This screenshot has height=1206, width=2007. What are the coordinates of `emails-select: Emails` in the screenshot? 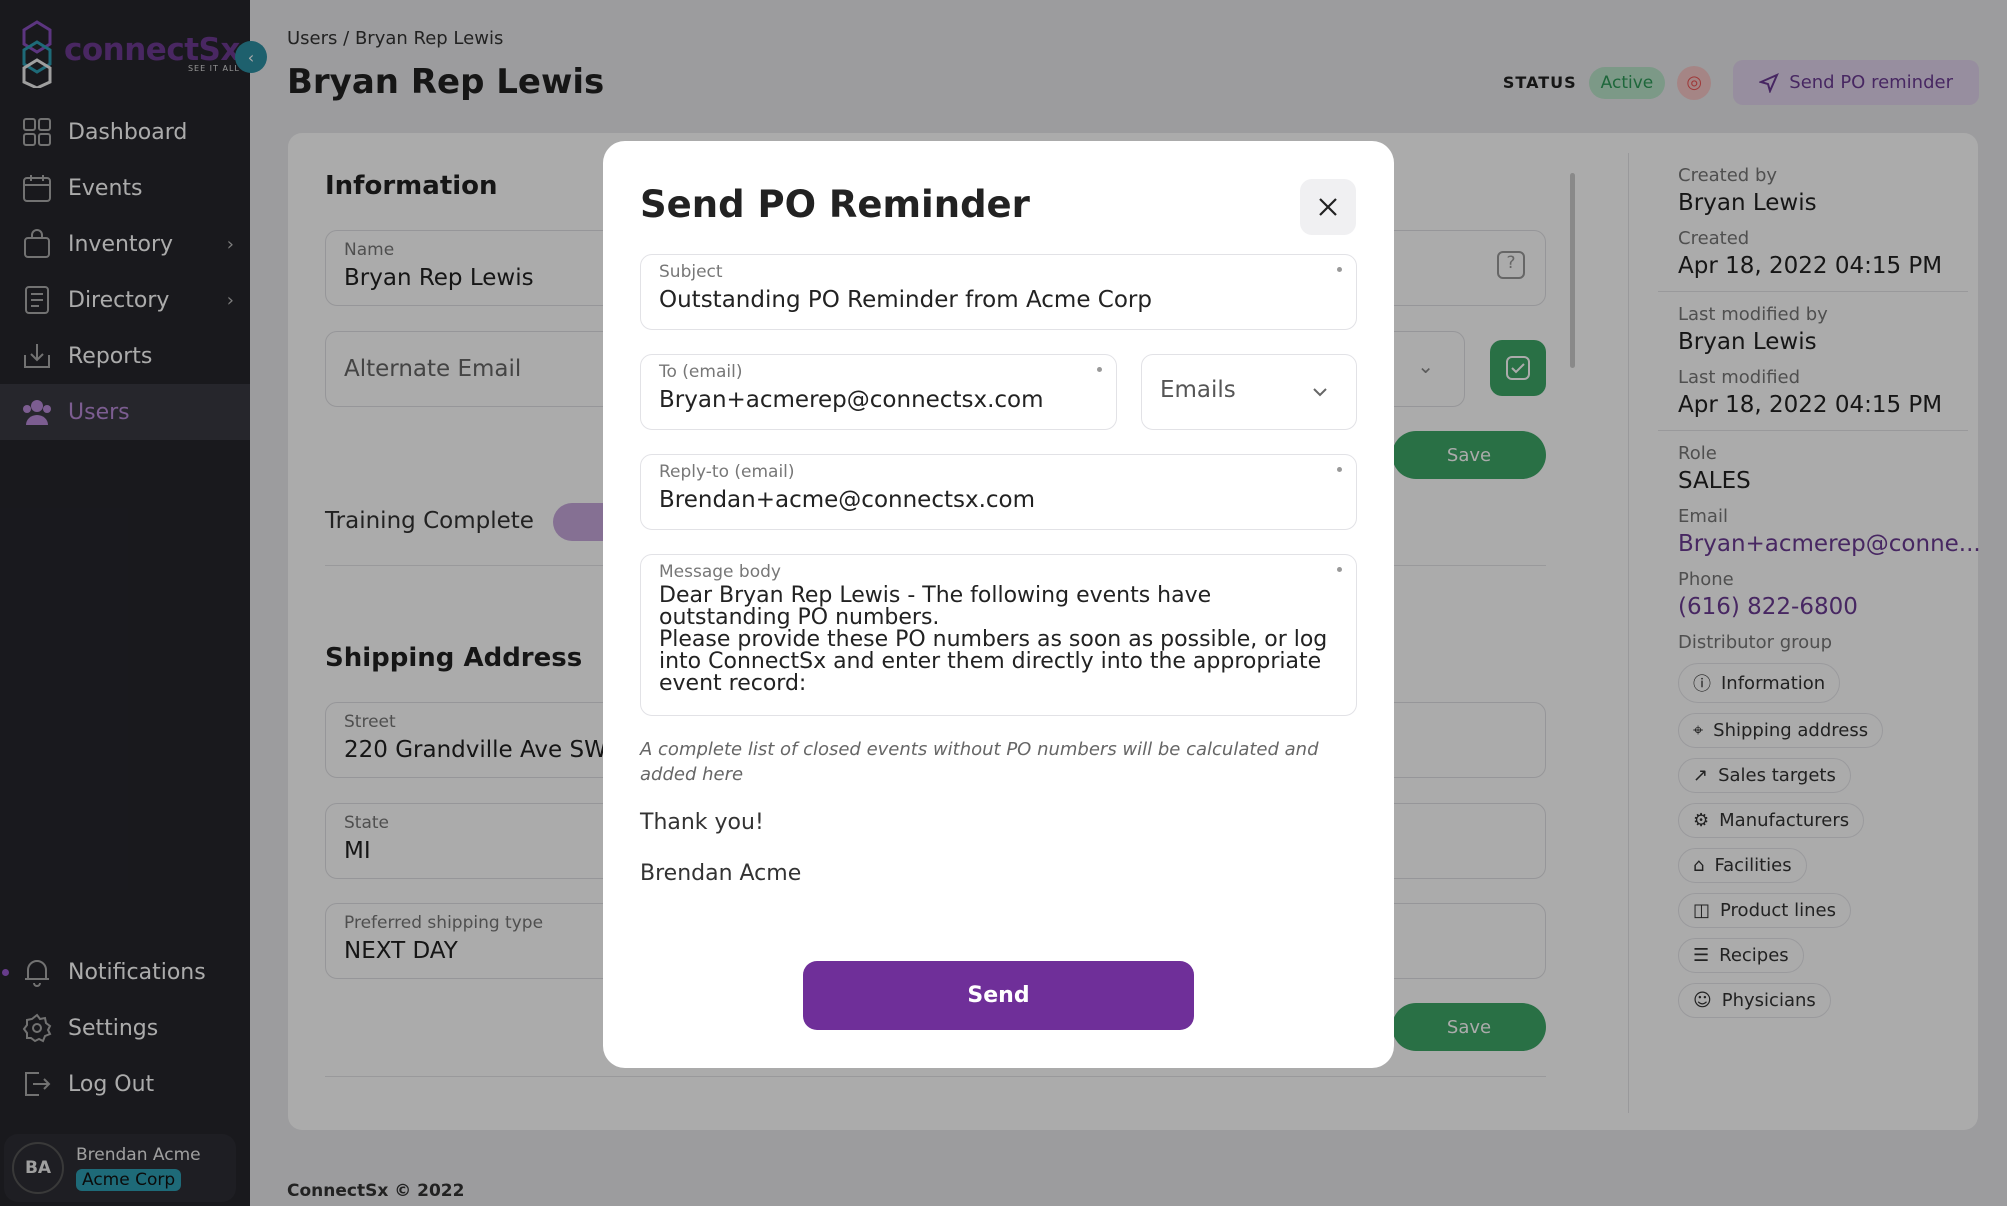 It's located at (1249, 392).